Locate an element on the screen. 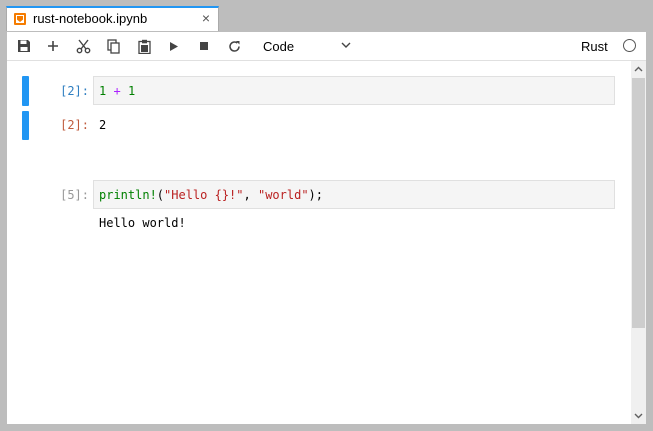 The height and width of the screenshot is (431, 653). restart-button is located at coordinates (234, 46).